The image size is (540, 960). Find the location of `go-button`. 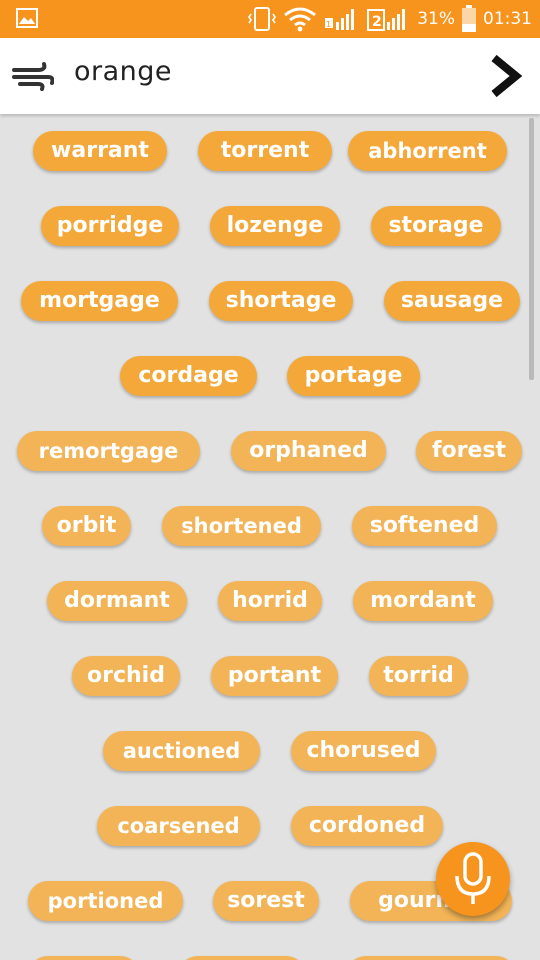

go-button is located at coordinates (506, 76).